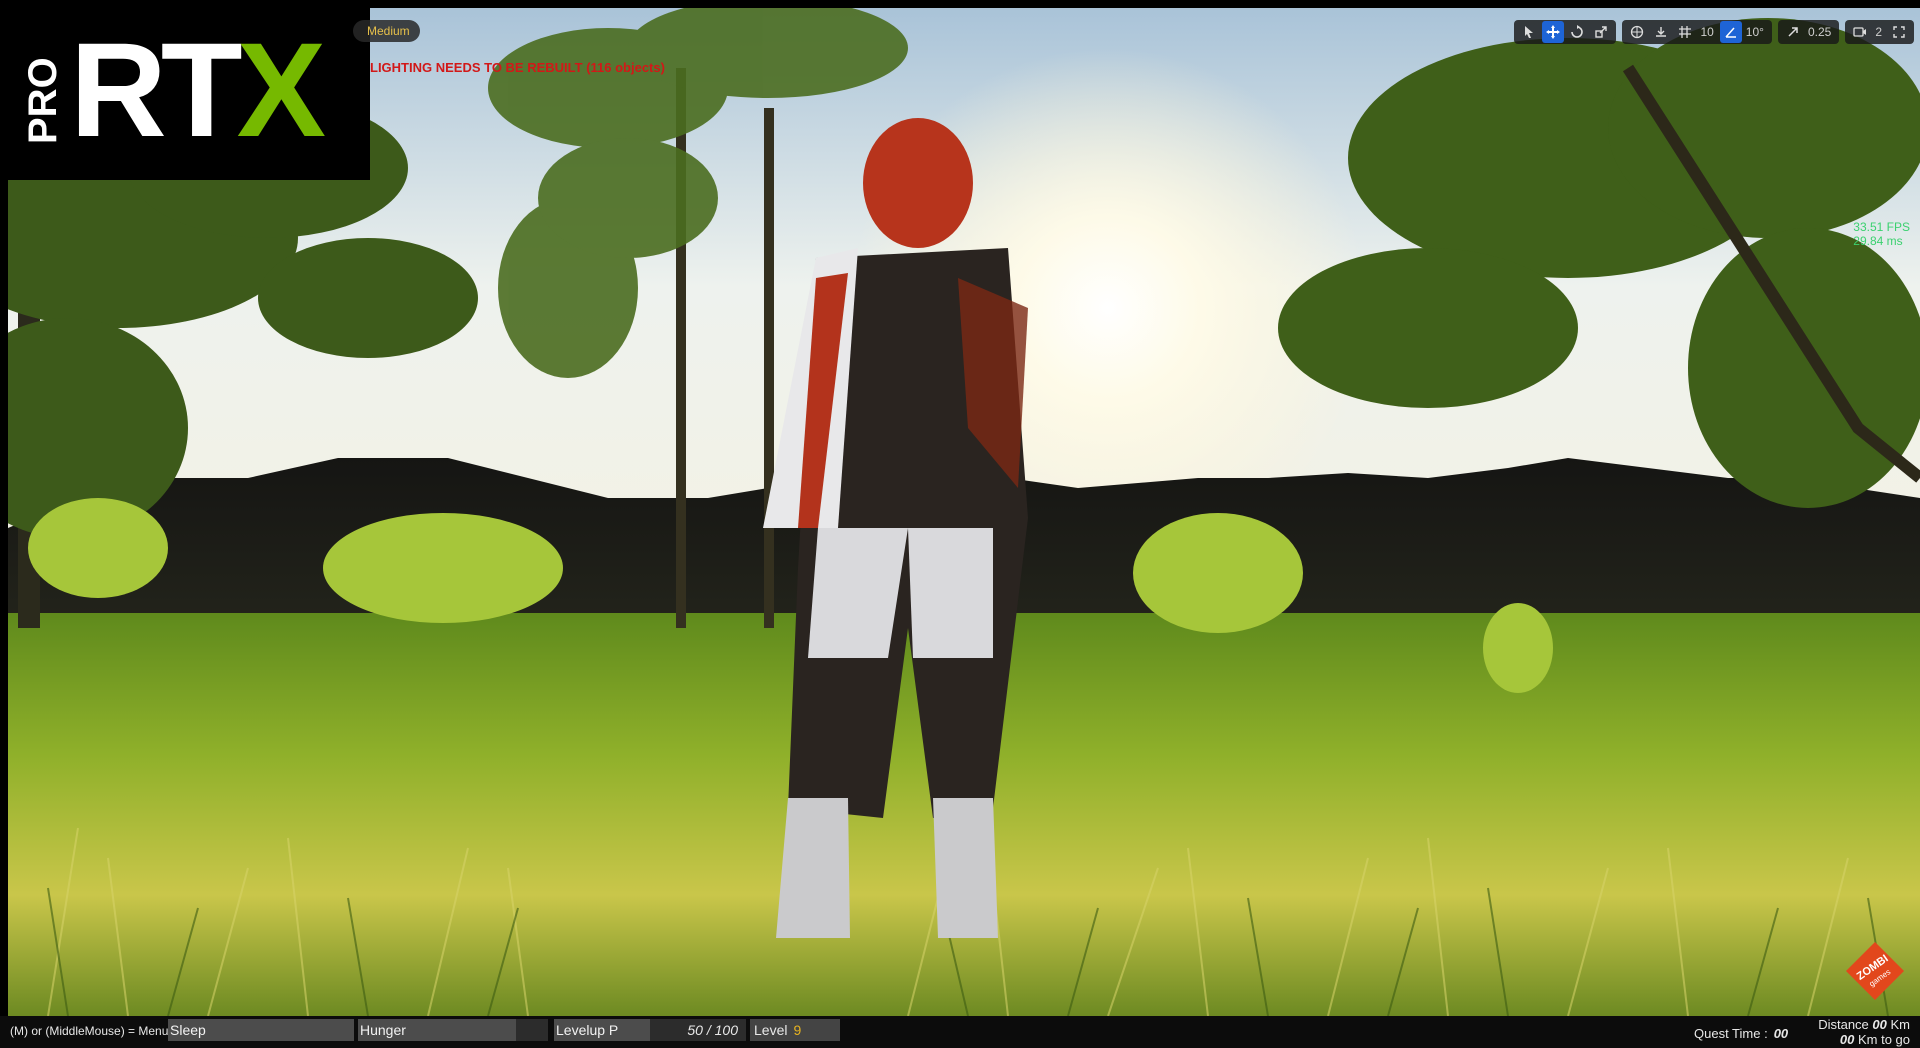  What do you see at coordinates (1875, 971) in the screenshot?
I see `zombi-games-badge: ZOMBI games` at bounding box center [1875, 971].